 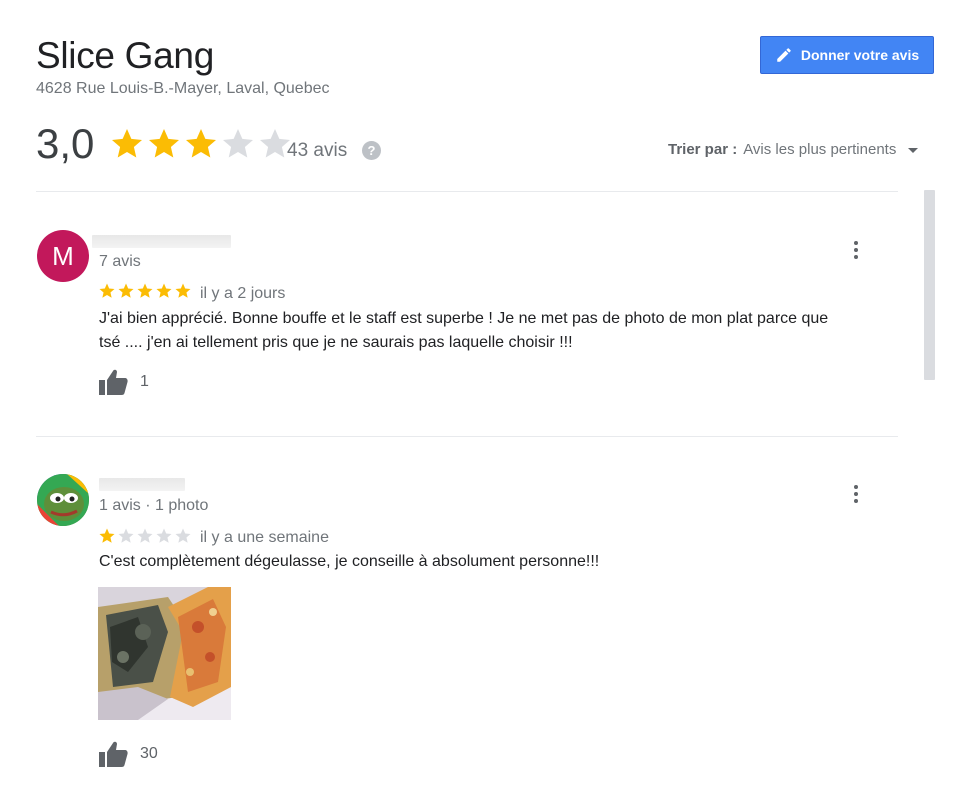 What do you see at coordinates (154, 505) in the screenshot?
I see `reviewer-meta: 1 avis · 1 photo` at bounding box center [154, 505].